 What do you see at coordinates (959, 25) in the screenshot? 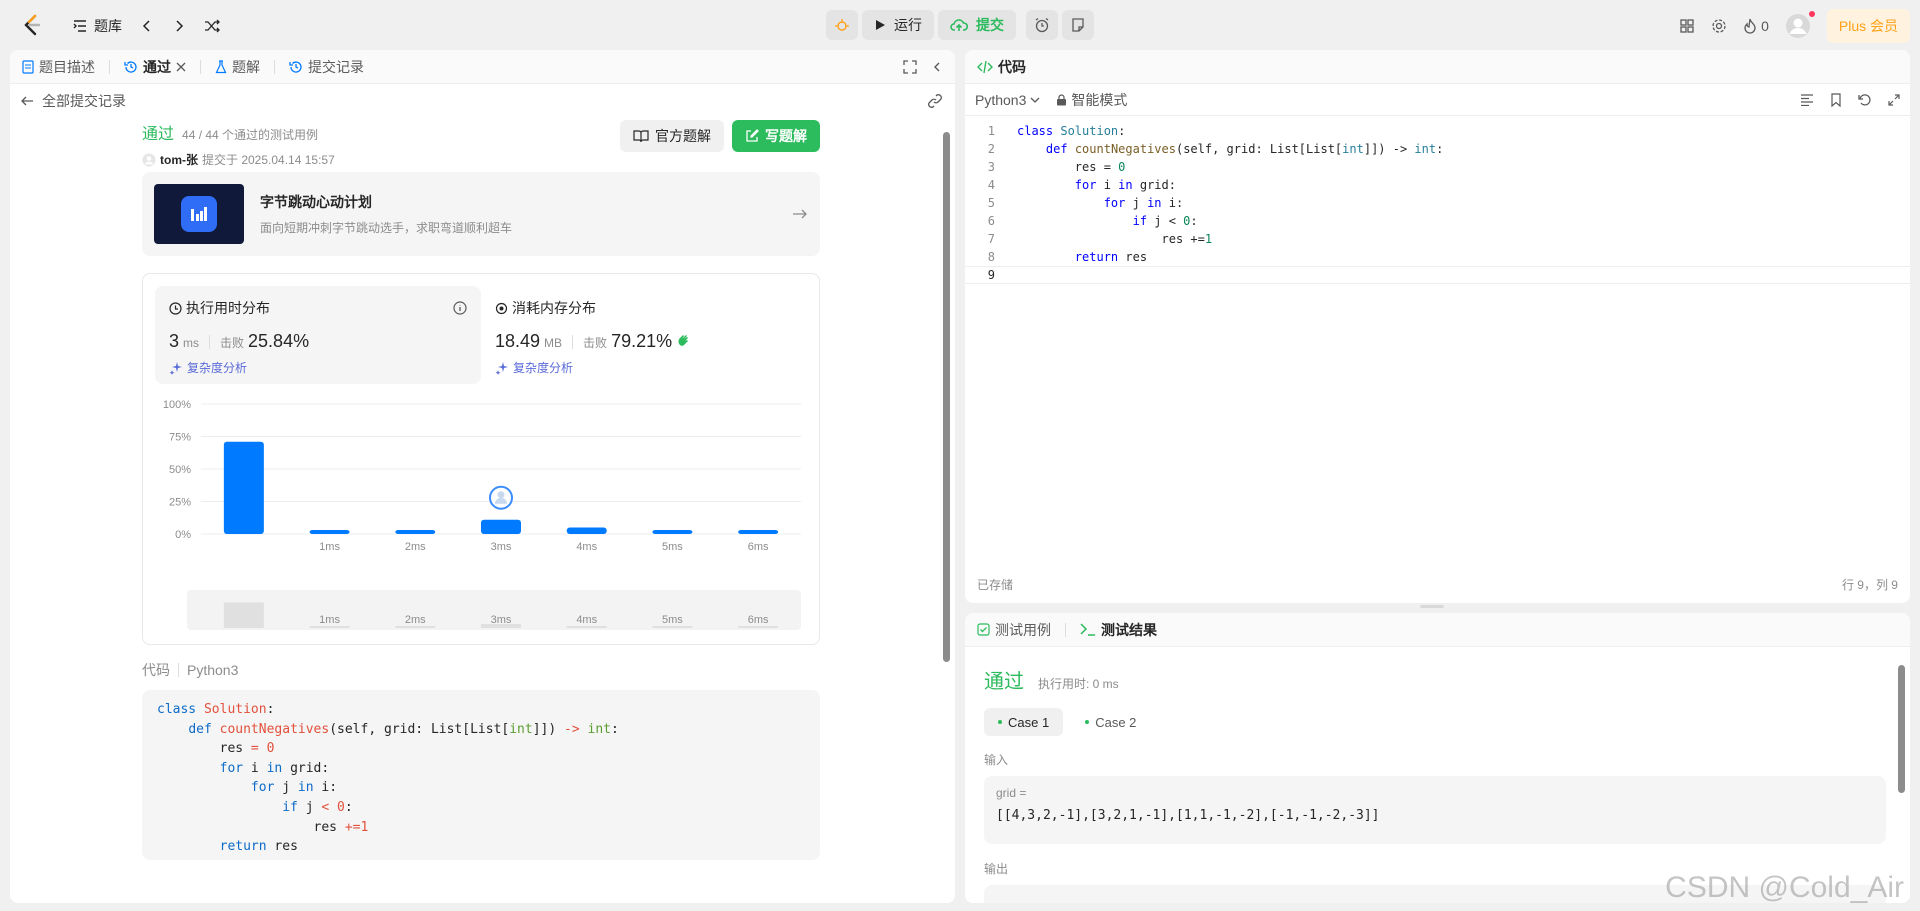
I see `cloud-upload-icon` at bounding box center [959, 25].